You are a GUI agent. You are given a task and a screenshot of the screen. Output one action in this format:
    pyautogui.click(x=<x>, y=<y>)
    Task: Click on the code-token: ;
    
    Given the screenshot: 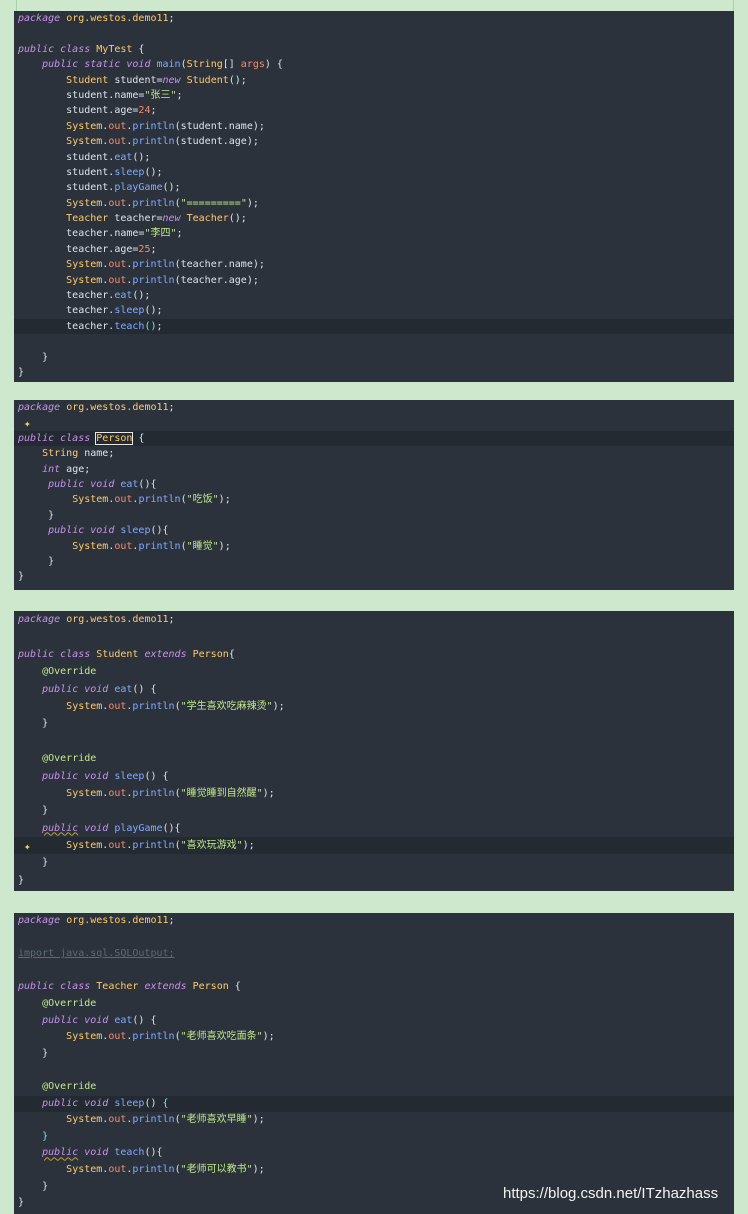 What is the action you would take?
    pyautogui.click(x=153, y=249)
    